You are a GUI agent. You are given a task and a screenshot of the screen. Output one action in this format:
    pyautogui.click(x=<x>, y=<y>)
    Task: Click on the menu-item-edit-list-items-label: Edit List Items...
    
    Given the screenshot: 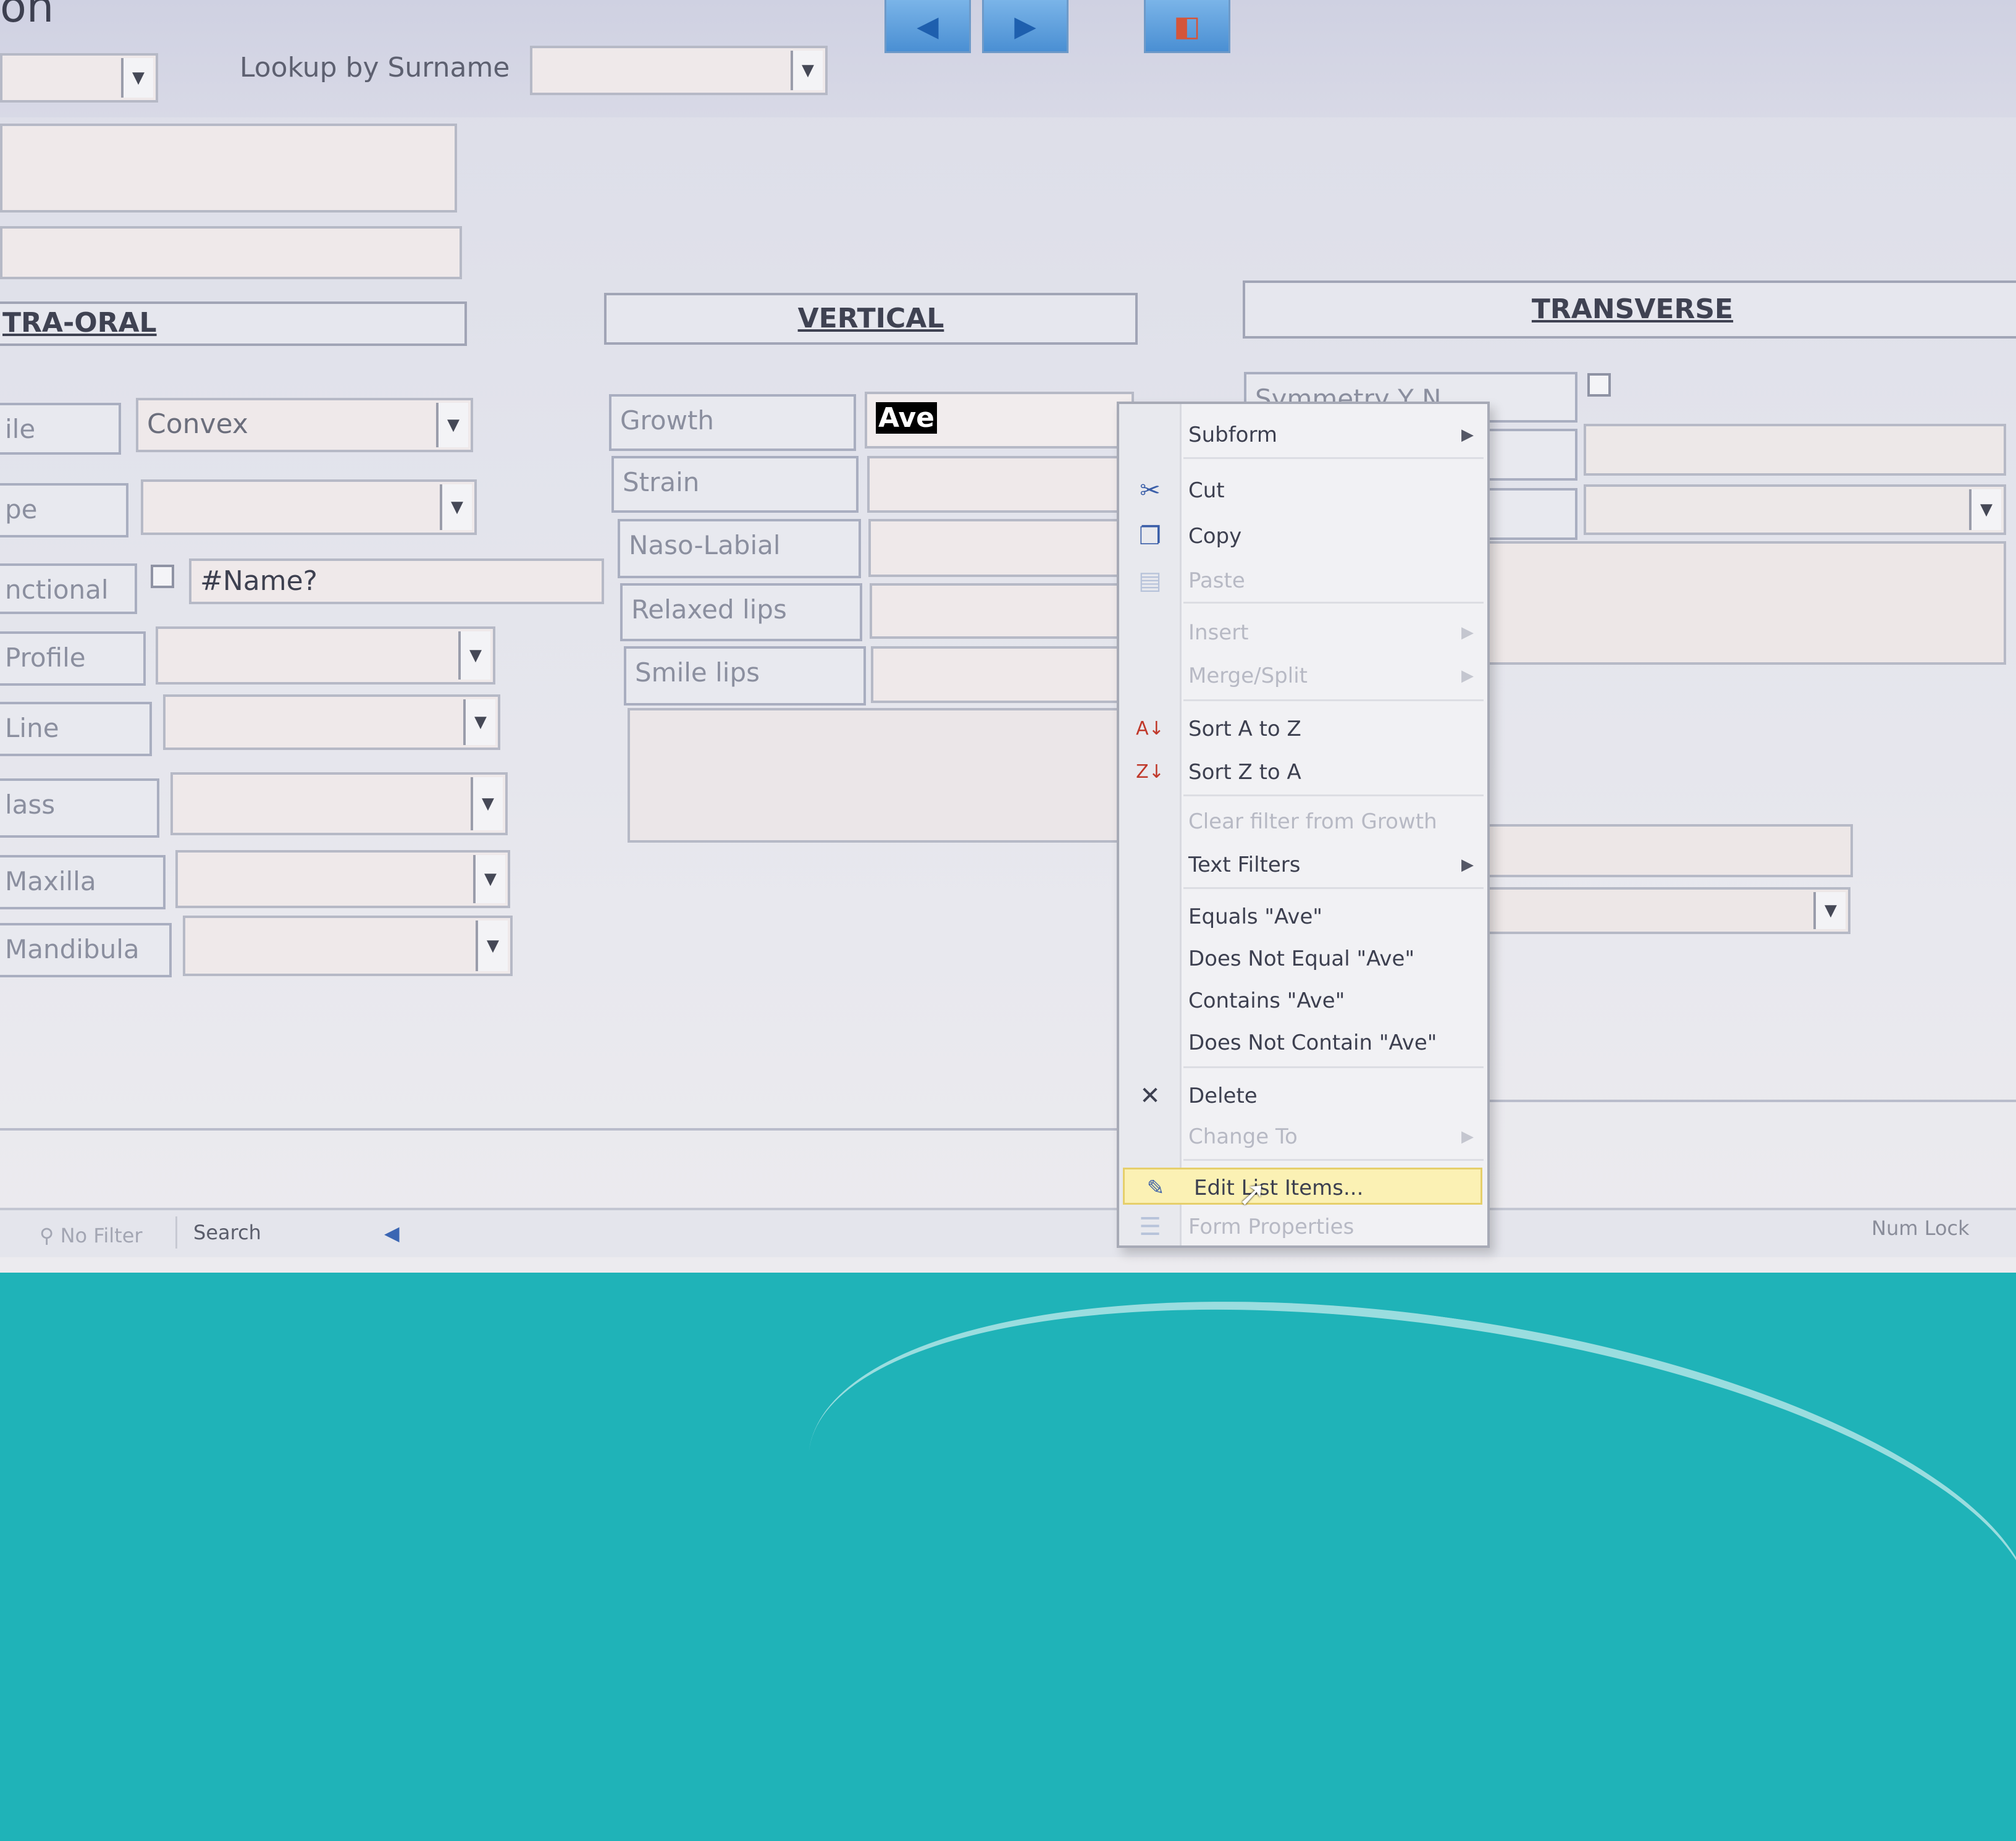 What is the action you would take?
    pyautogui.click(x=1279, y=1188)
    